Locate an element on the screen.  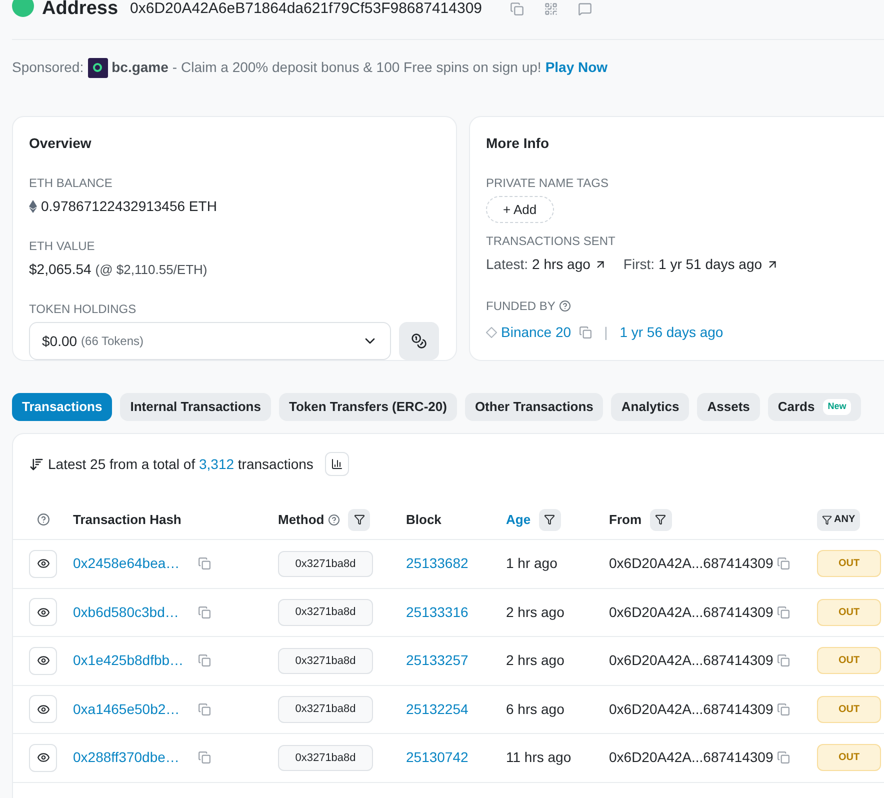
page-title: Address is located at coordinates (80, 10).